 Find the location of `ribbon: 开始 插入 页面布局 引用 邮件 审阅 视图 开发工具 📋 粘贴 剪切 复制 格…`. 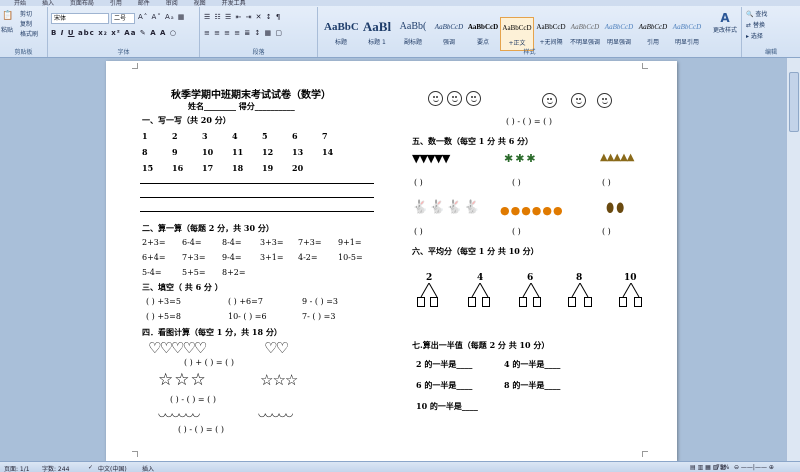

ribbon: 开始 插入 页面布局 引用 邮件 审阅 视图 开发工具 📋 粘贴 剪切 复制 格… is located at coordinates (400, 29).